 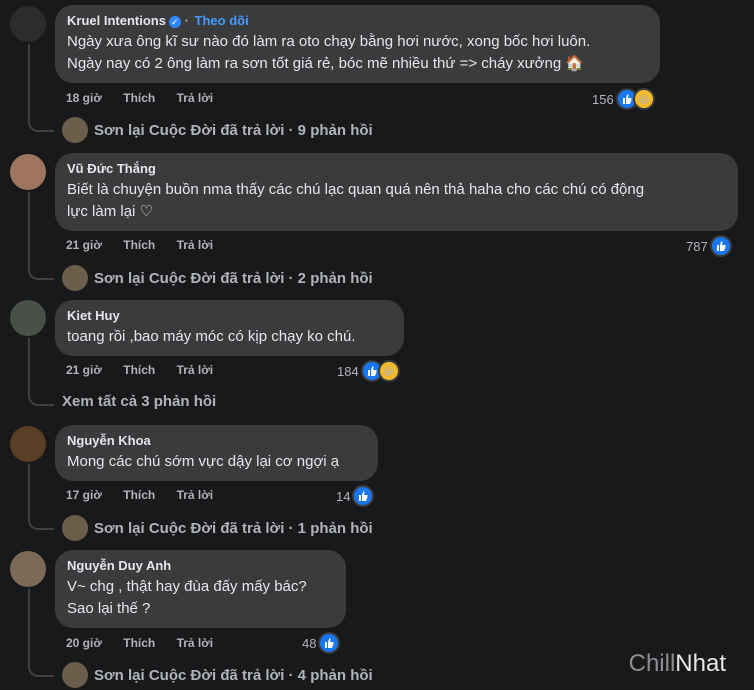 I want to click on reaction-count: 787, so click(x=709, y=246).